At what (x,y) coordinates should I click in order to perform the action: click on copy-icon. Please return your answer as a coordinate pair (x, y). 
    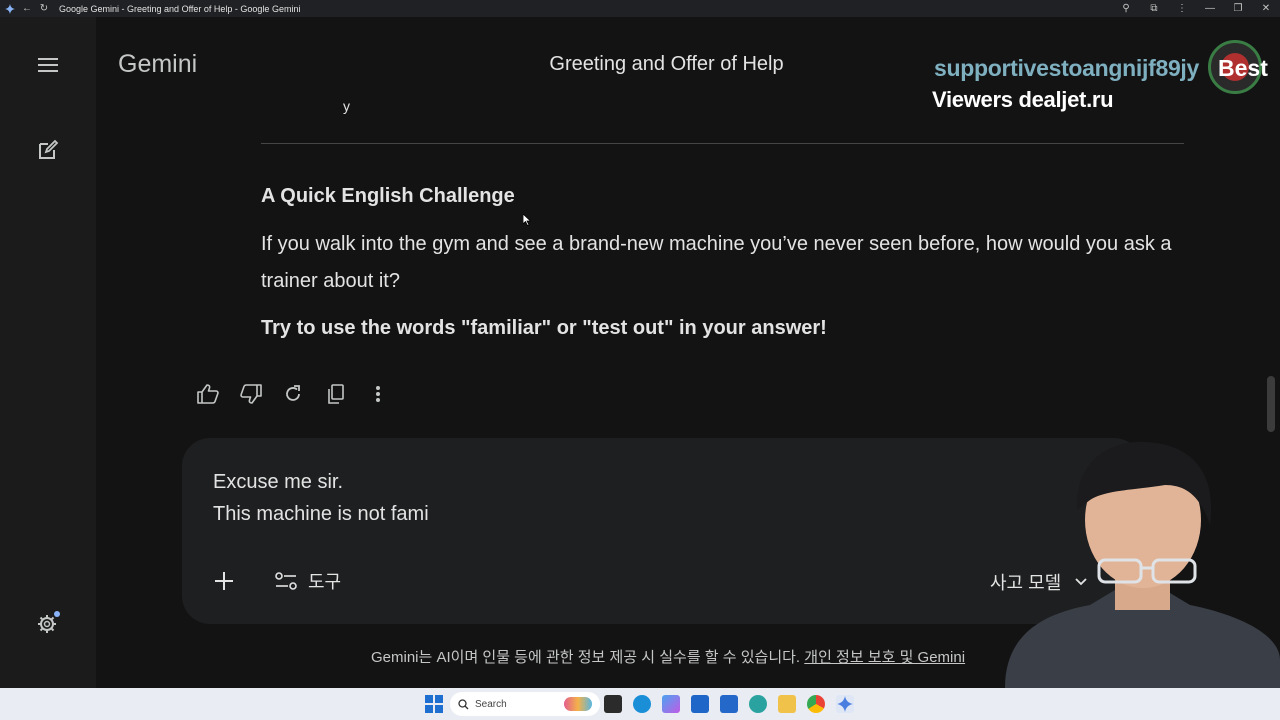
    Looking at the image, I should click on (335, 394).